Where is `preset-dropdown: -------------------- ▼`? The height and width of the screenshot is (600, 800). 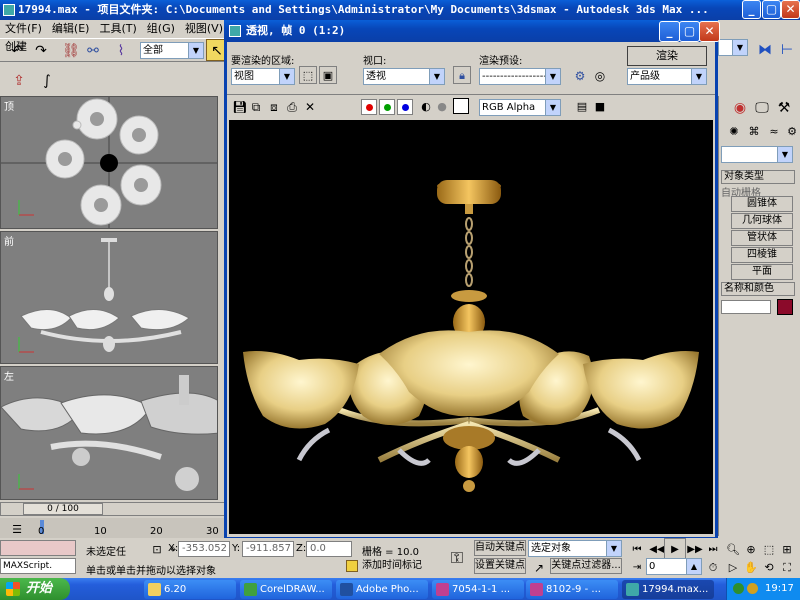 preset-dropdown: -------------------- ▼ is located at coordinates (520, 76).